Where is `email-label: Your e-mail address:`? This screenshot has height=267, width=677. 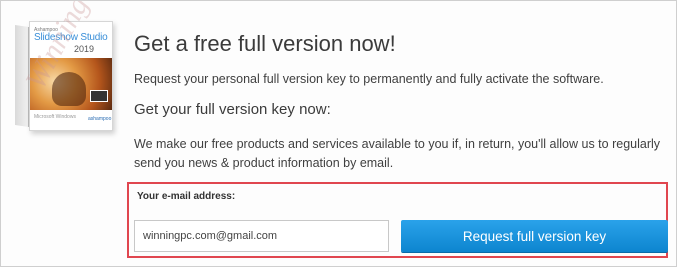 email-label: Your e-mail address: is located at coordinates (186, 196).